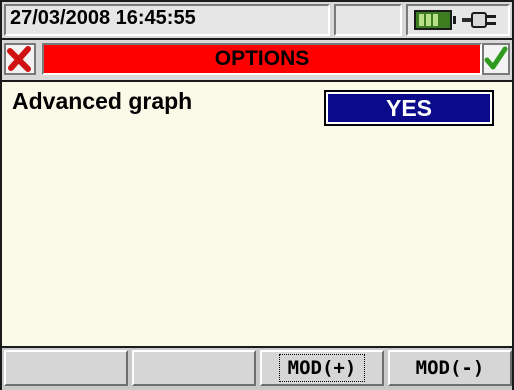 This screenshot has height=390, width=514. Describe the element at coordinates (458, 20) in the screenshot. I see `status-icons-cell` at that location.